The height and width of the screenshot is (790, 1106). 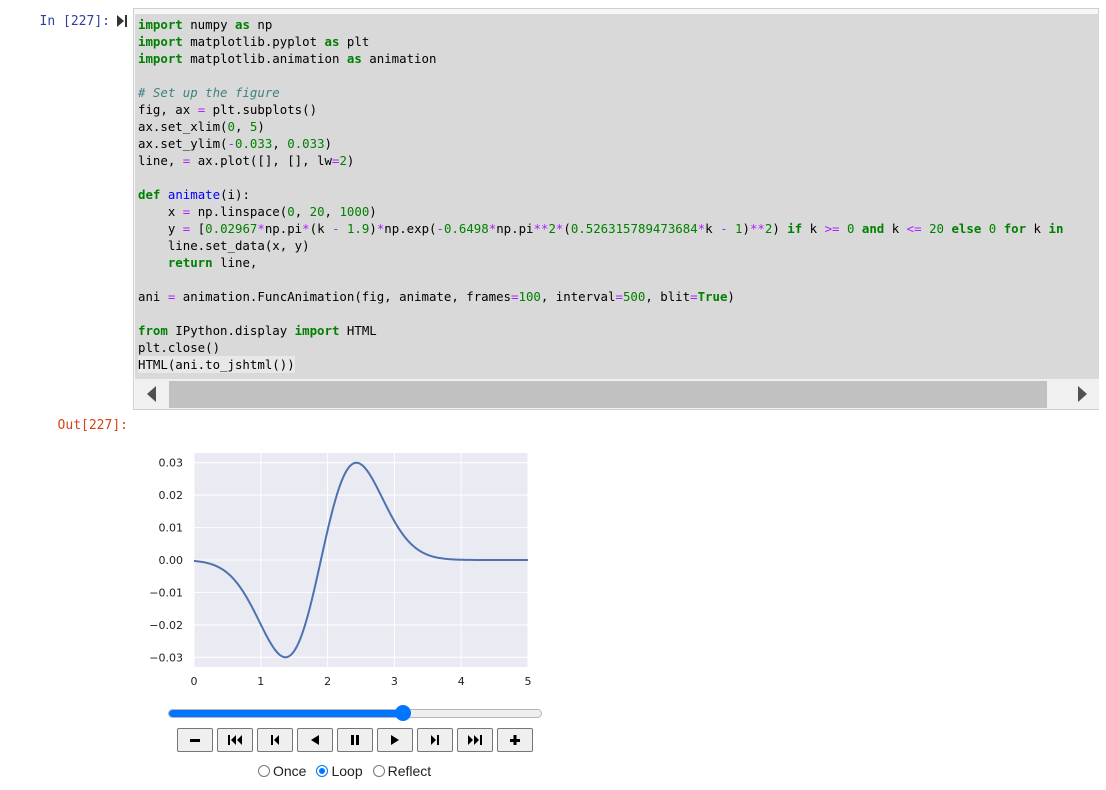 What do you see at coordinates (600, 262) in the screenshot?
I see `code-line: return line,` at bounding box center [600, 262].